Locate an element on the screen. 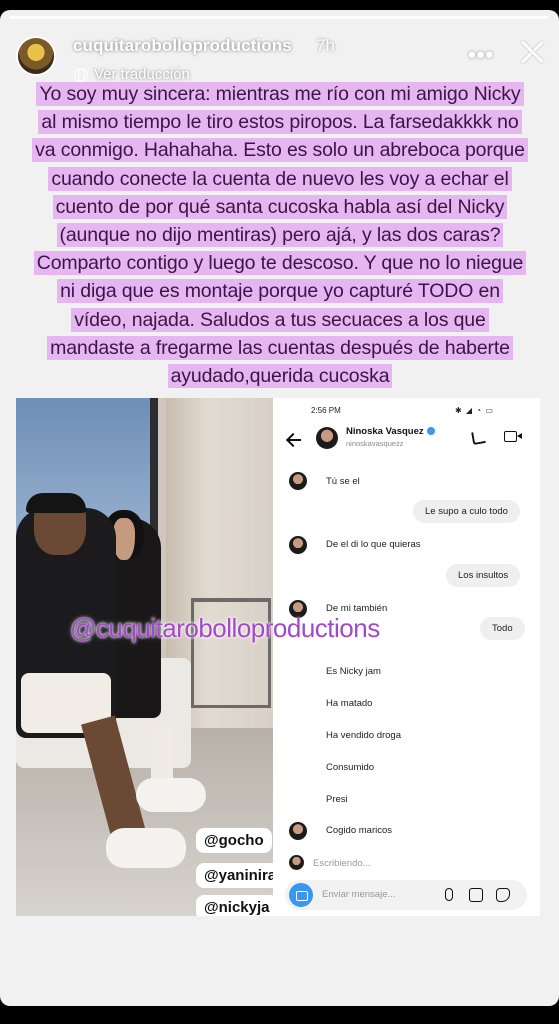 The width and height of the screenshot is (559, 1024). message-outgoing: Todo is located at coordinates (502, 628).